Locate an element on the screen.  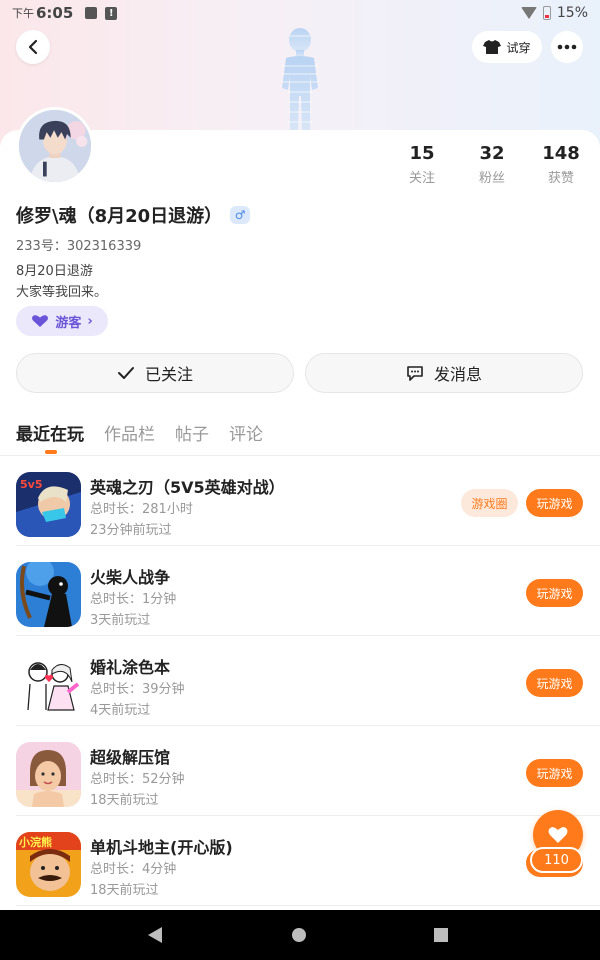
tab-posts: 帖子 is located at coordinates (192, 432).